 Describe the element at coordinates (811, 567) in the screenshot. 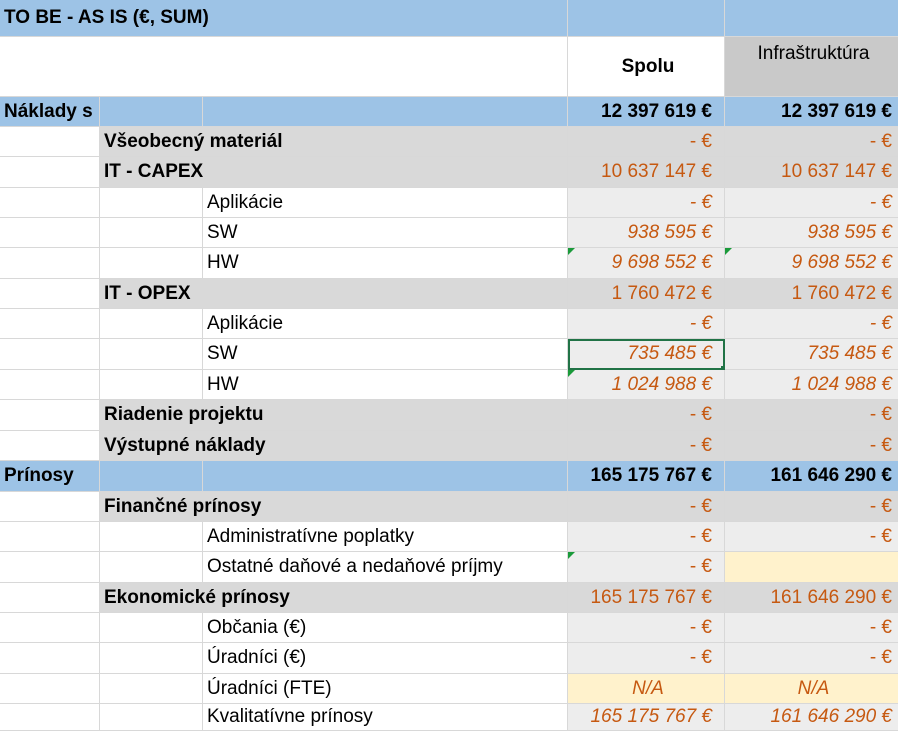

I see `infra-cell` at that location.